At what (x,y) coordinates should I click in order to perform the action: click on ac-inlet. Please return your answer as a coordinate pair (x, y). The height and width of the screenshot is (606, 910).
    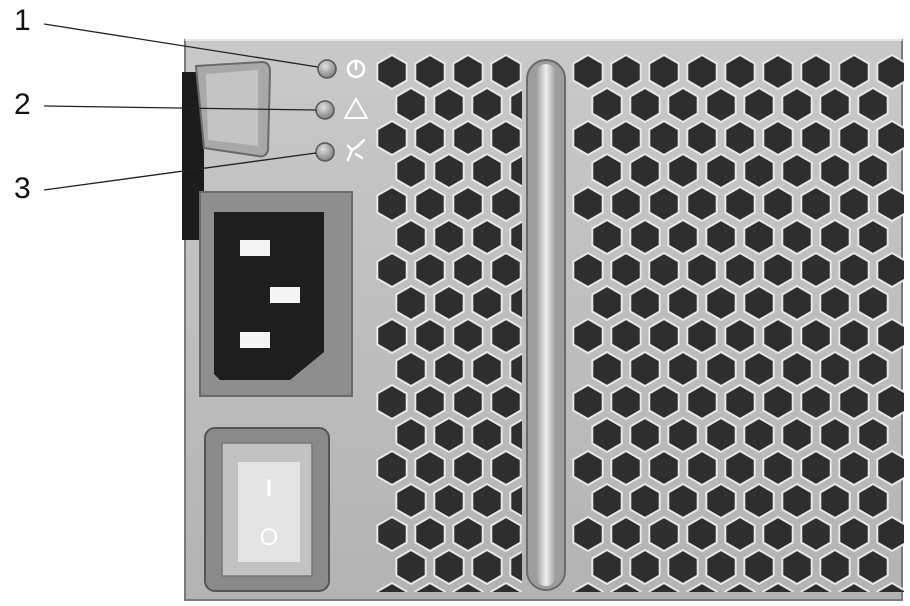
    Looking at the image, I should click on (276, 294).